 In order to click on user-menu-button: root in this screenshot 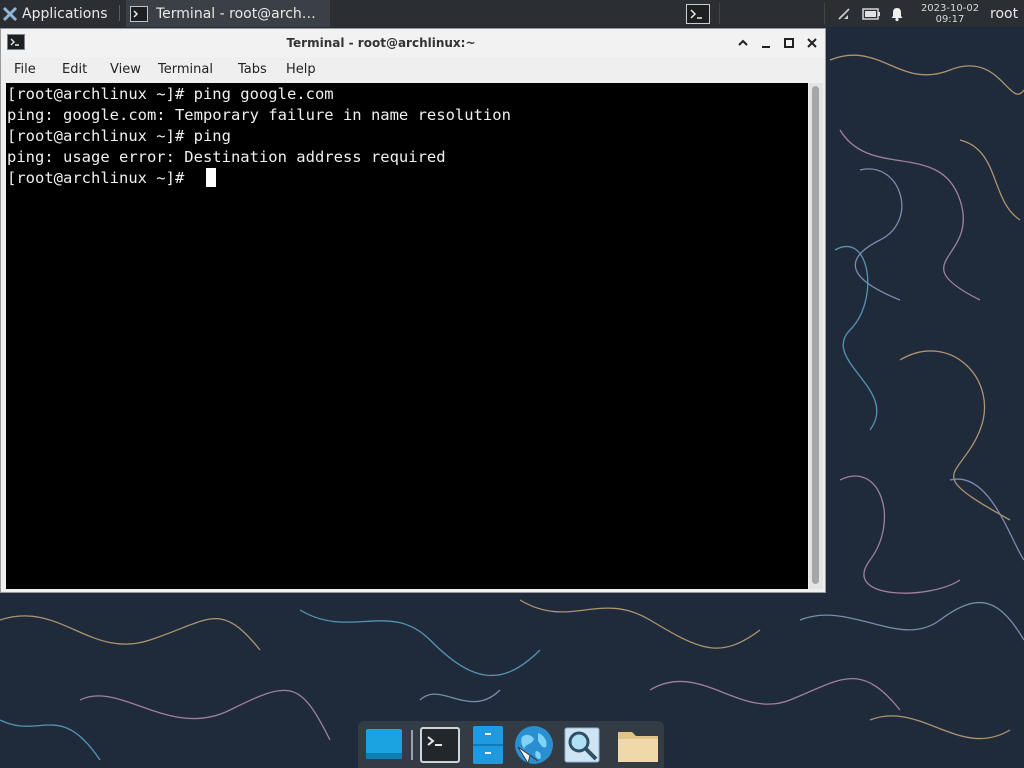, I will do `click(1004, 13)`.